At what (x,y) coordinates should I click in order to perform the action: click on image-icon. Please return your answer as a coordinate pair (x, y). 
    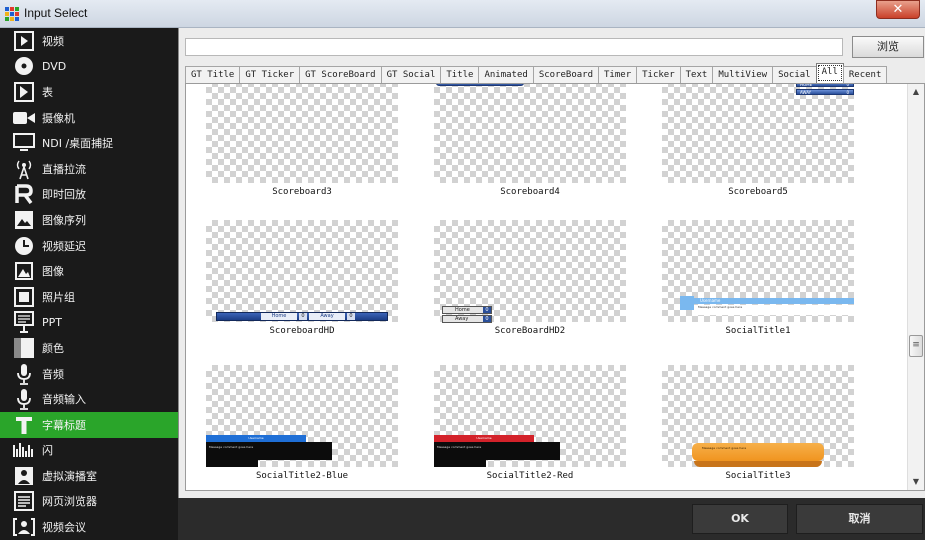
    Looking at the image, I should click on (24, 271).